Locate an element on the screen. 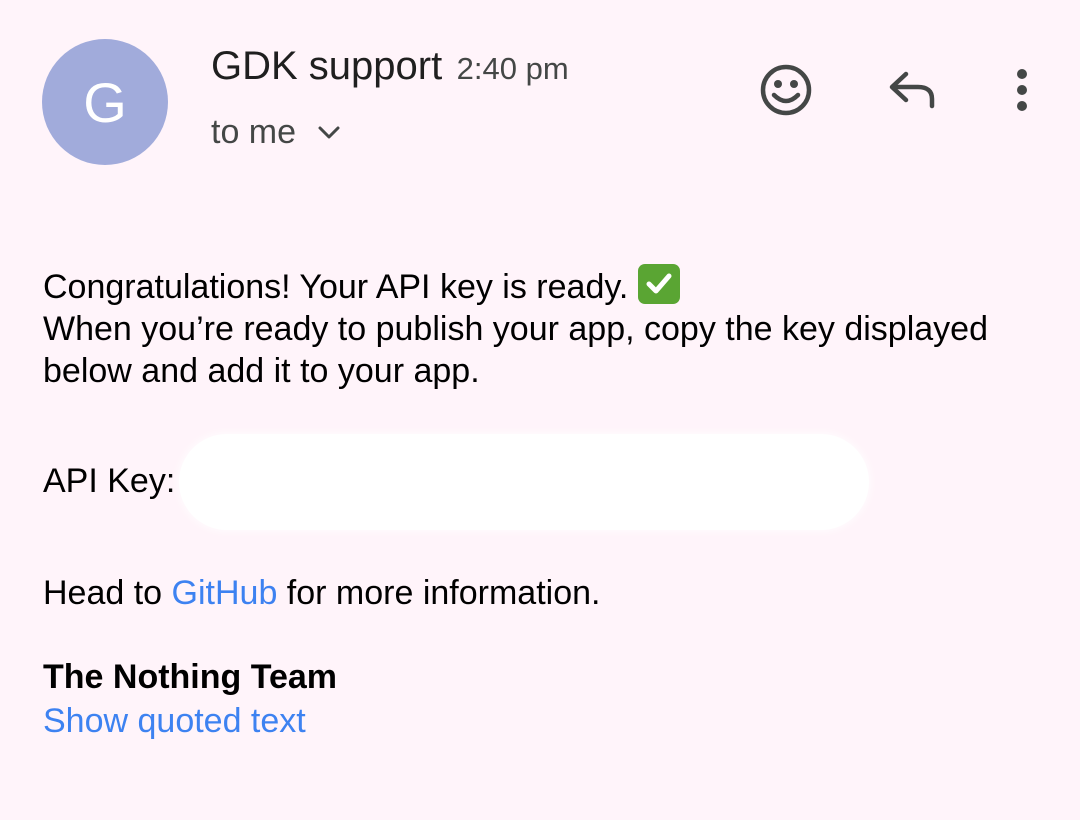 The height and width of the screenshot is (820, 1080). add-reaction-button is located at coordinates (786, 92).